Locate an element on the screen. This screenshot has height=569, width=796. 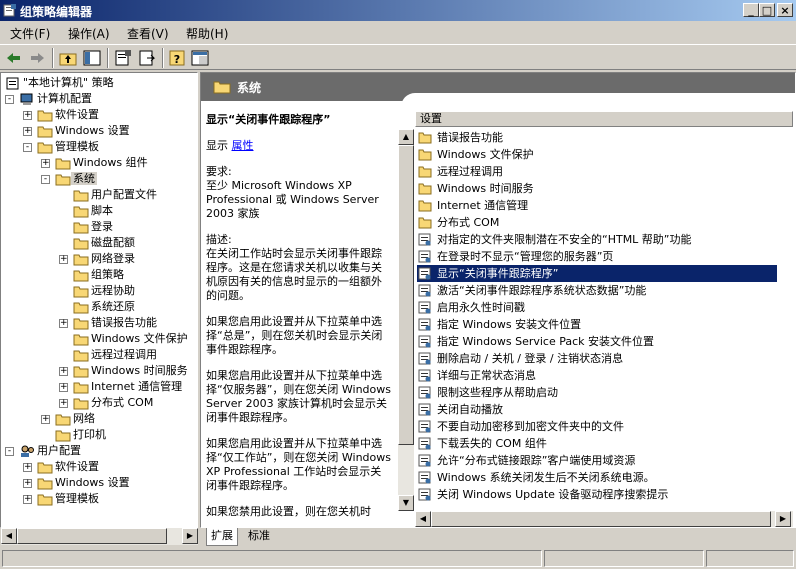
list-item-setting: 指定 Windows Service Pack 安装文件位置 is located at coordinates (597, 341).